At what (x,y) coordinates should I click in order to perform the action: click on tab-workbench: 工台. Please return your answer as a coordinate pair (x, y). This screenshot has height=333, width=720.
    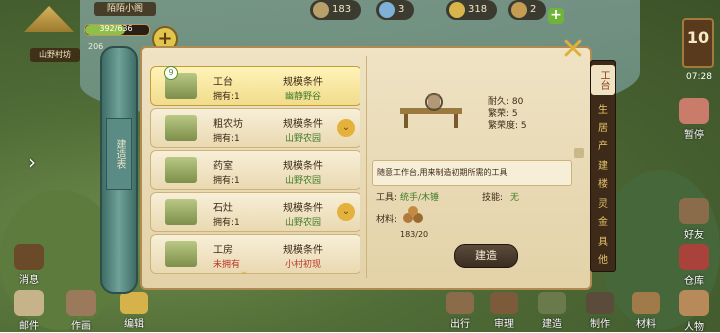
    Looking at the image, I should click on (603, 80).